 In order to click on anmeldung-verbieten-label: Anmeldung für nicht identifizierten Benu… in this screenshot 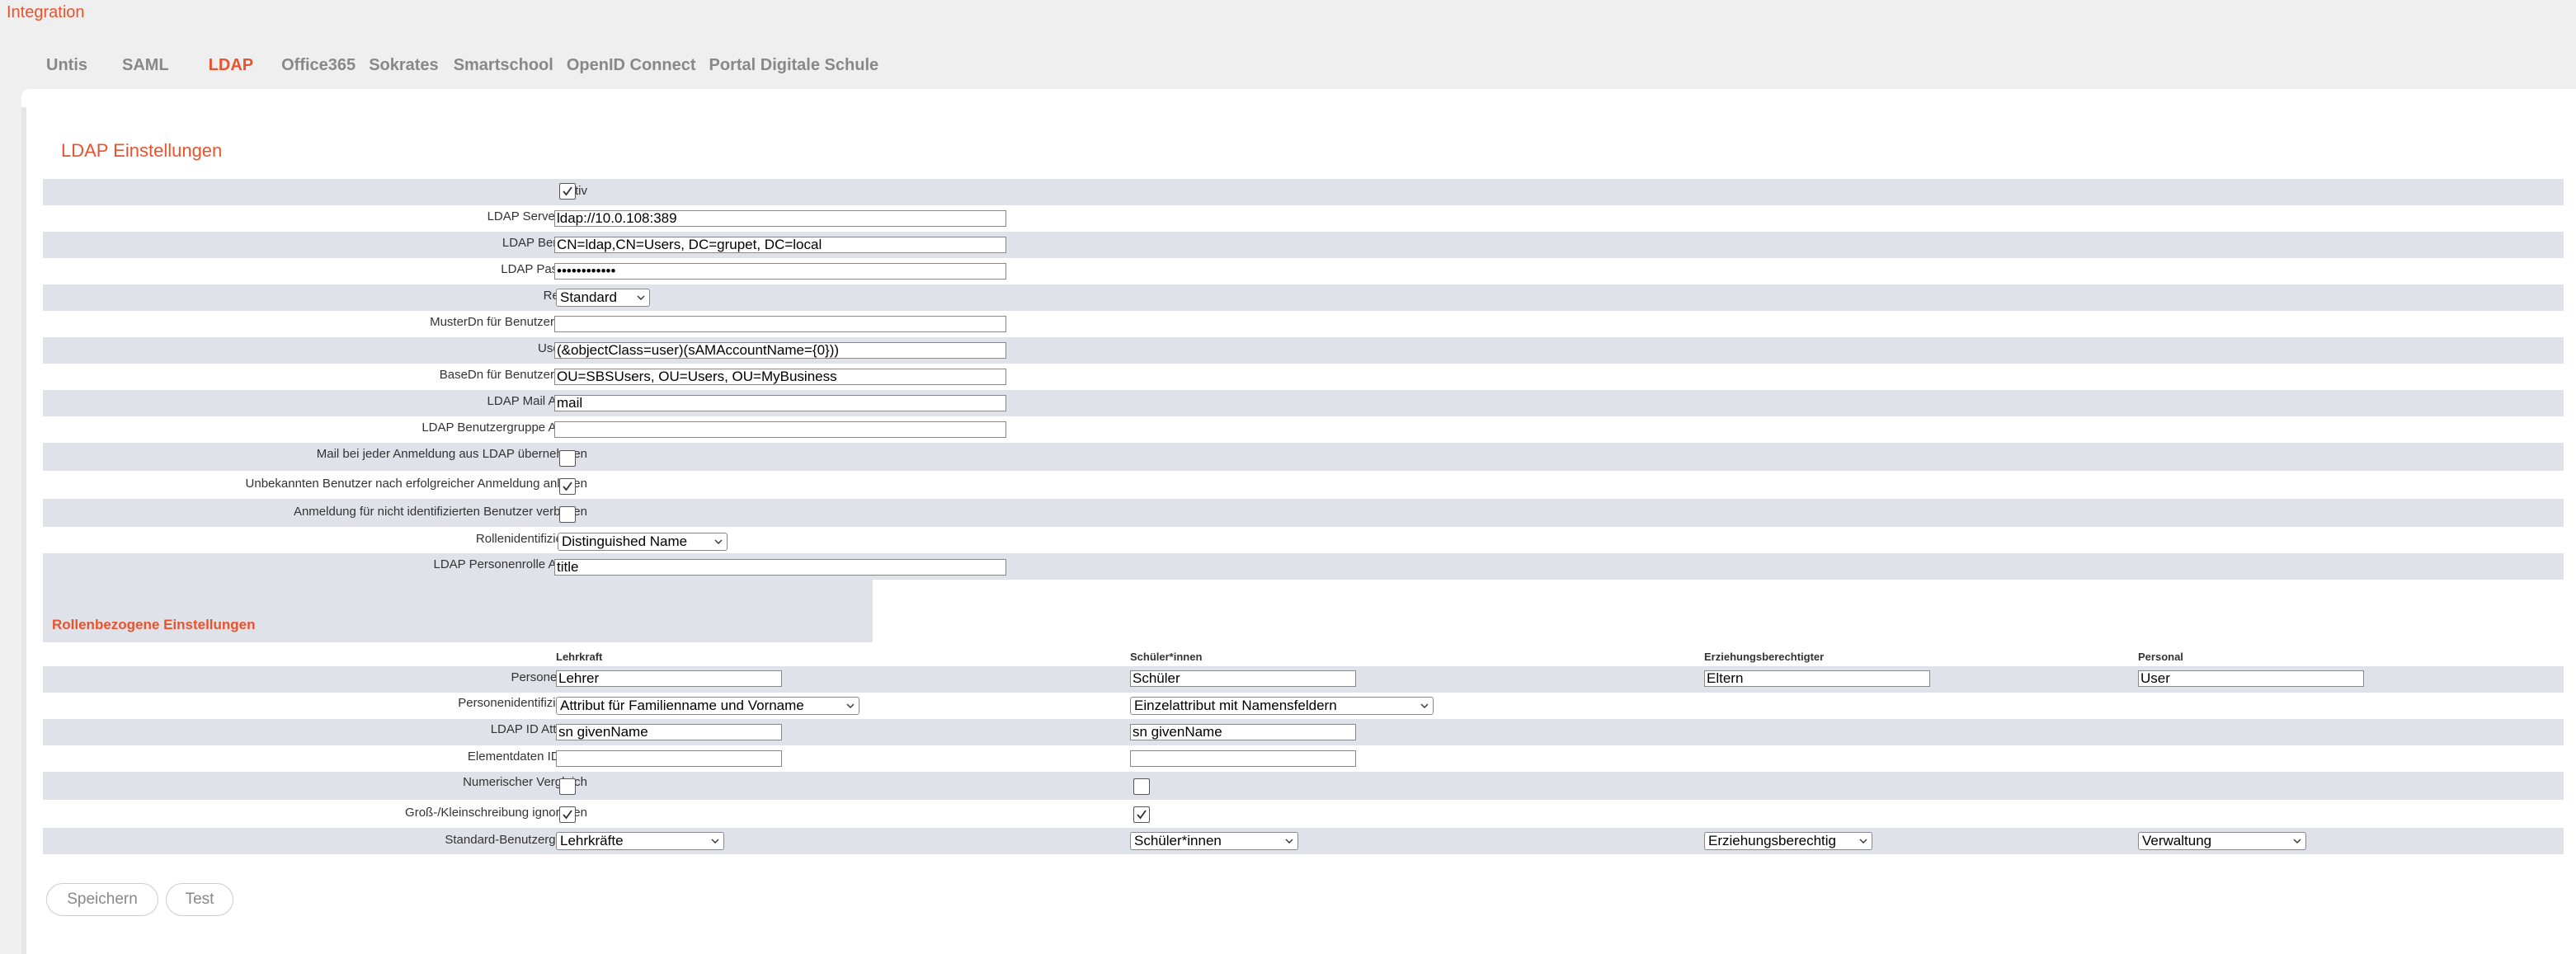, I will do `click(440, 512)`.